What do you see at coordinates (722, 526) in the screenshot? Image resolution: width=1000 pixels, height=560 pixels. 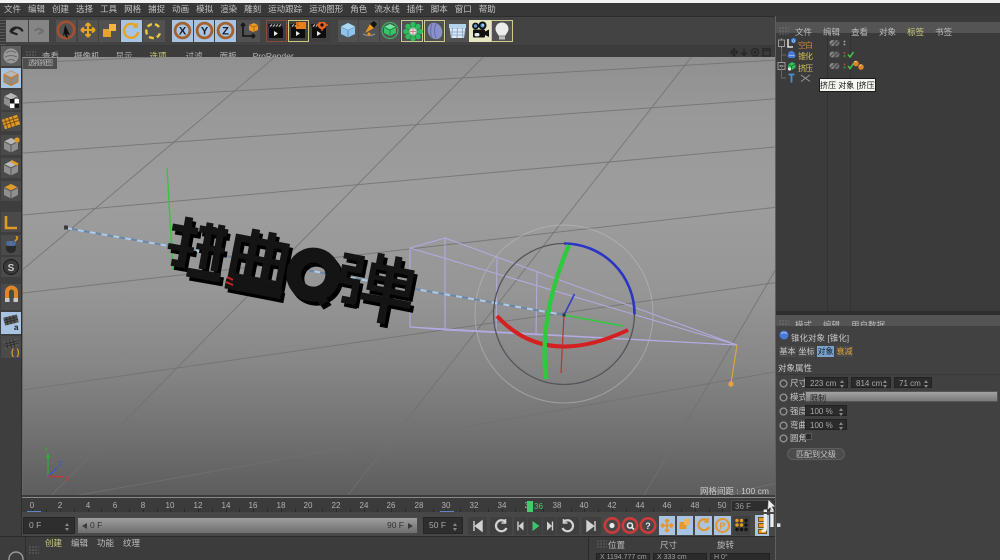 I see `svg-text: P` at bounding box center [722, 526].